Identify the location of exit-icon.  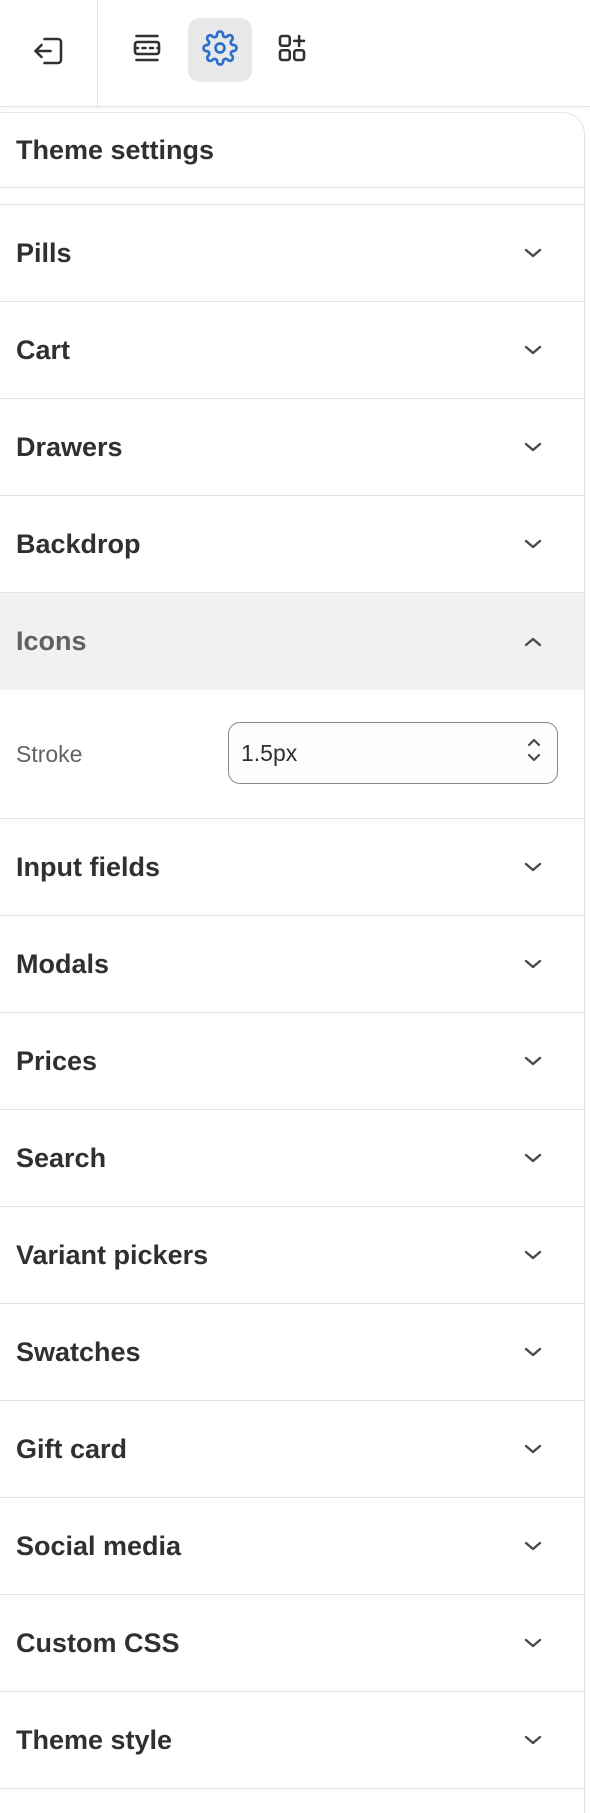
(49, 53).